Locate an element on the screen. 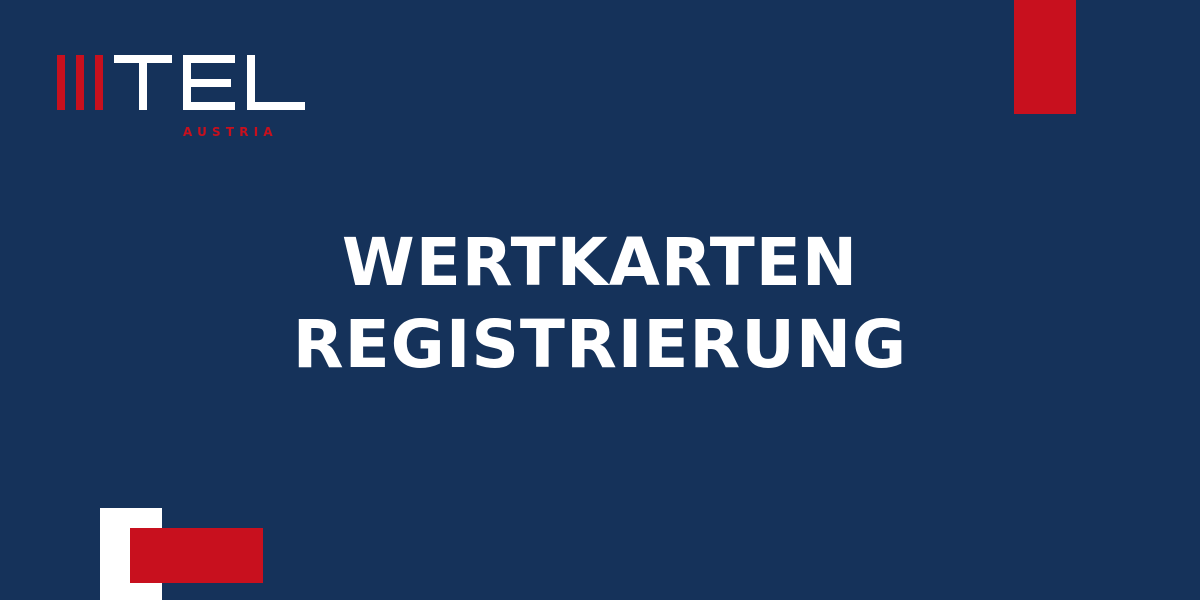 This screenshot has height=600, width=1200. decorative-block-top-right is located at coordinates (1045, 57).